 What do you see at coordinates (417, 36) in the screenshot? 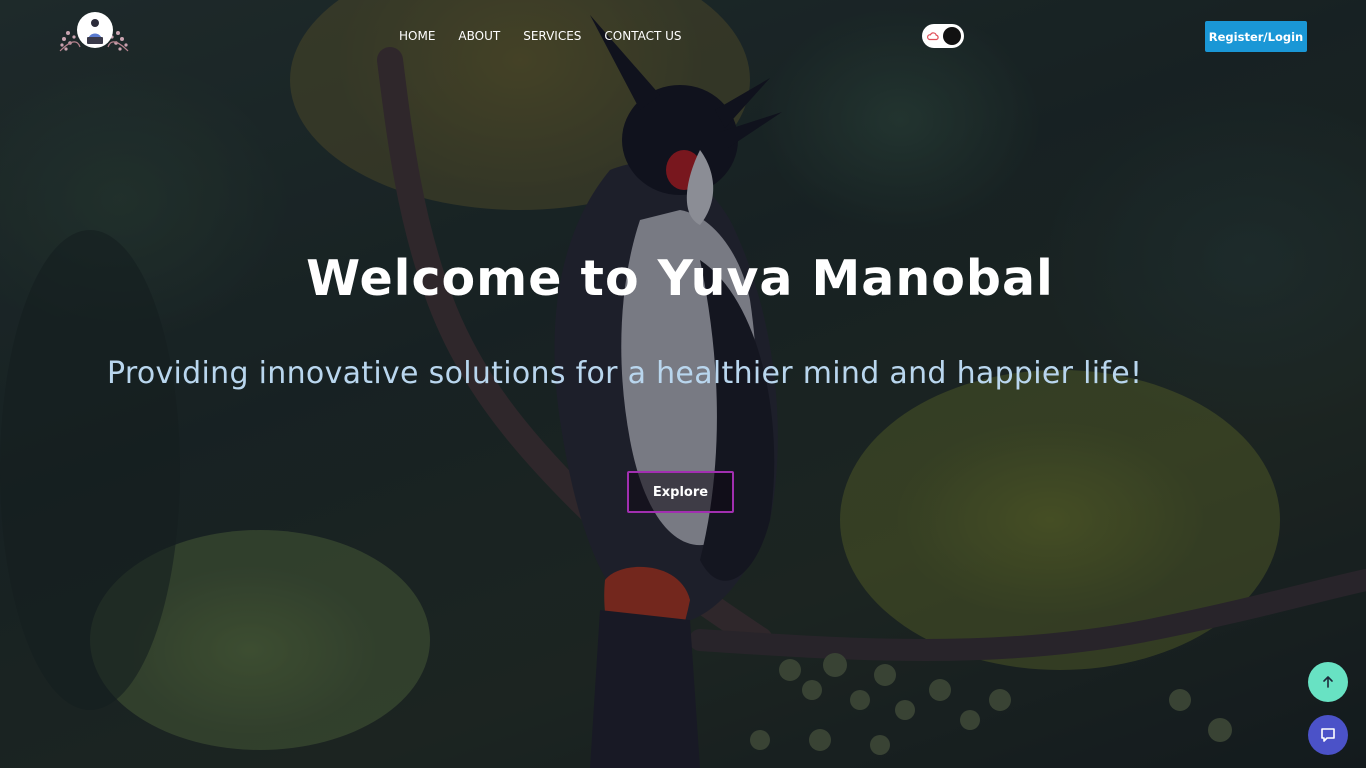
I see `nav-home-link: HOME` at bounding box center [417, 36].